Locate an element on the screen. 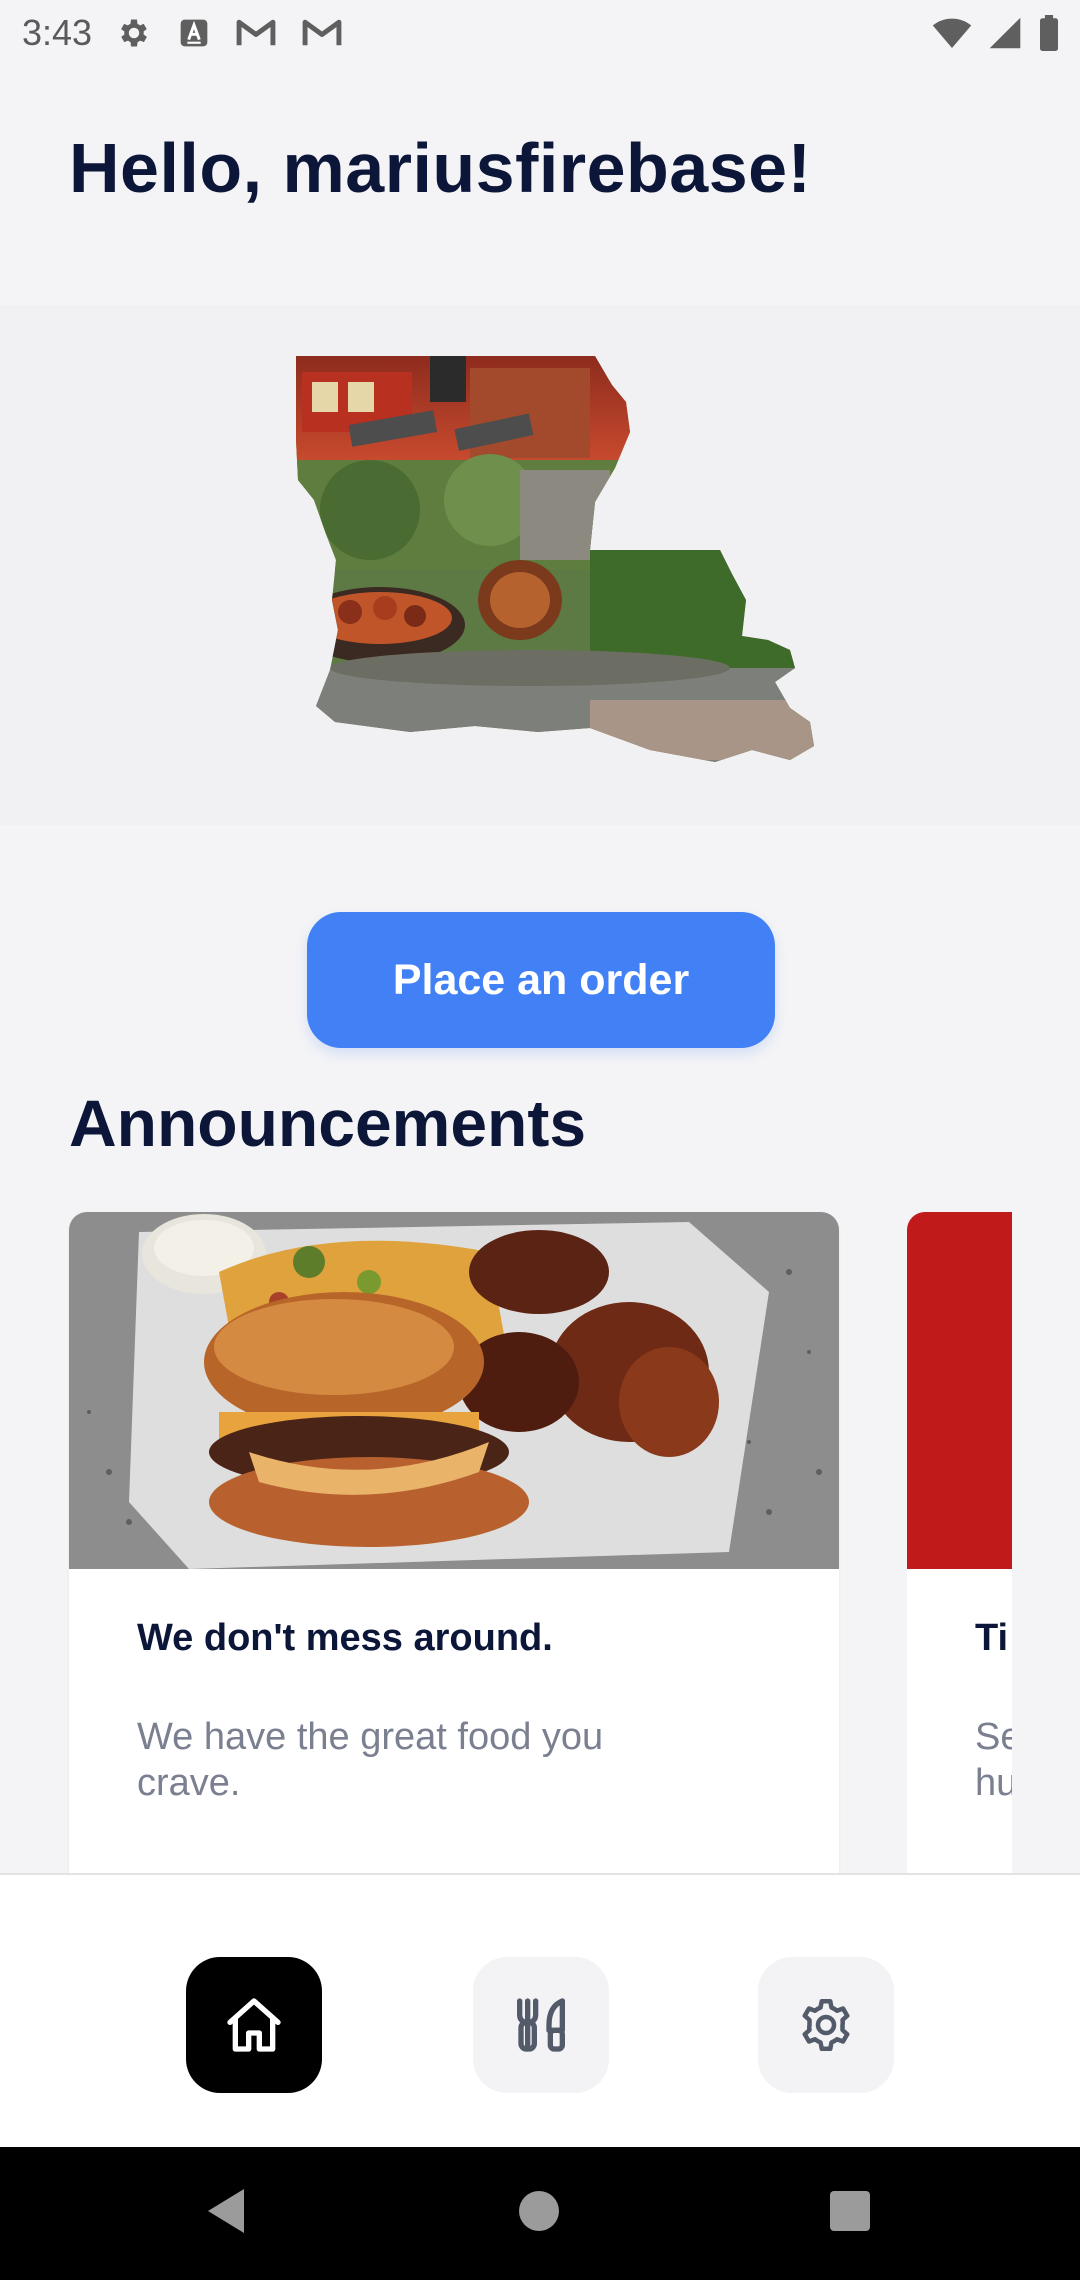 Image resolution: width=1080 pixels, height=2280 pixels. bottom-navigation is located at coordinates (540, 2010).